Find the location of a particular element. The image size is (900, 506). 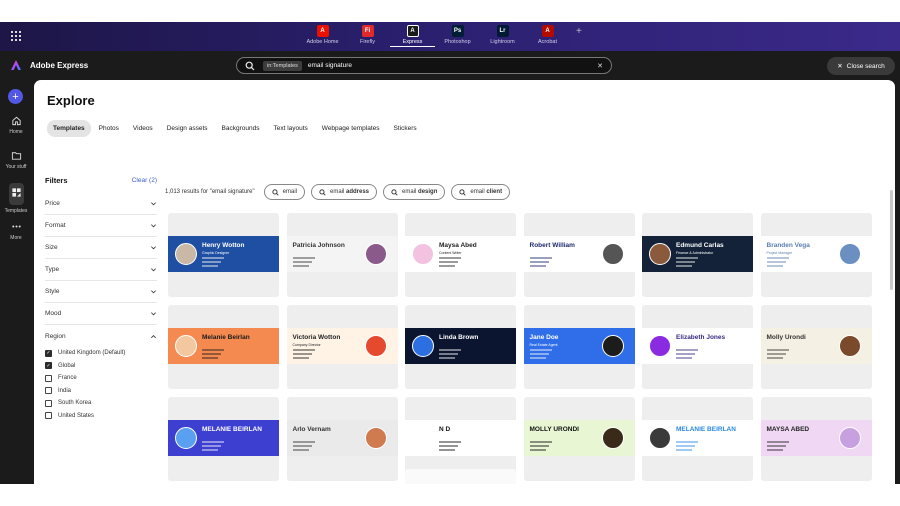

tab-text-layouts: Text layouts is located at coordinates (290, 128).